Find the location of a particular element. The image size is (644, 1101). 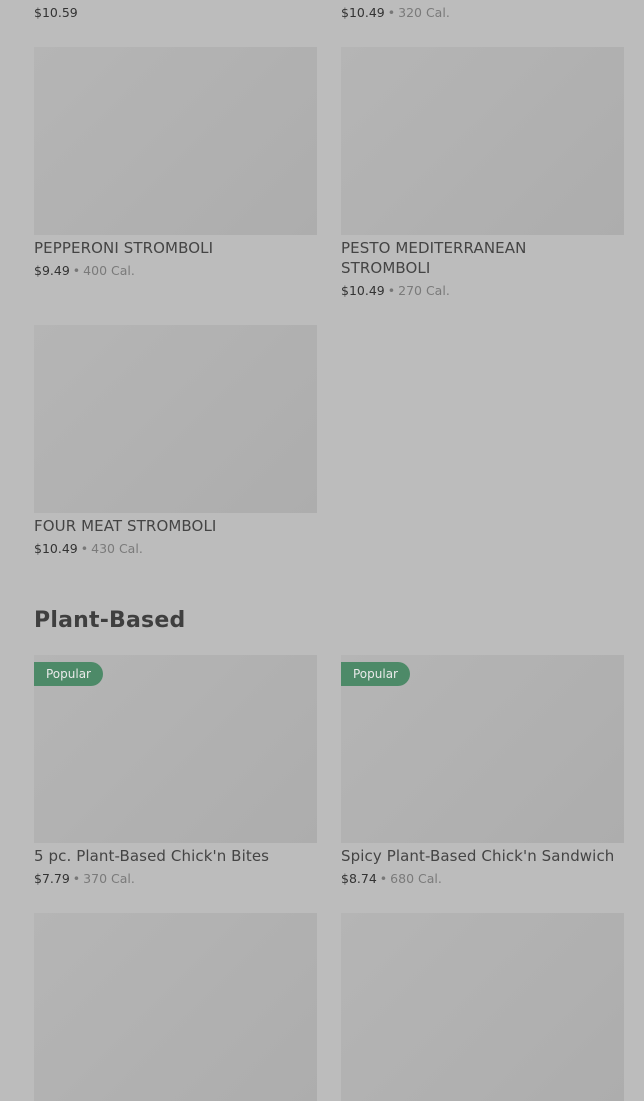

item-meta: $10.49 • 270 Cal. is located at coordinates (395, 291).